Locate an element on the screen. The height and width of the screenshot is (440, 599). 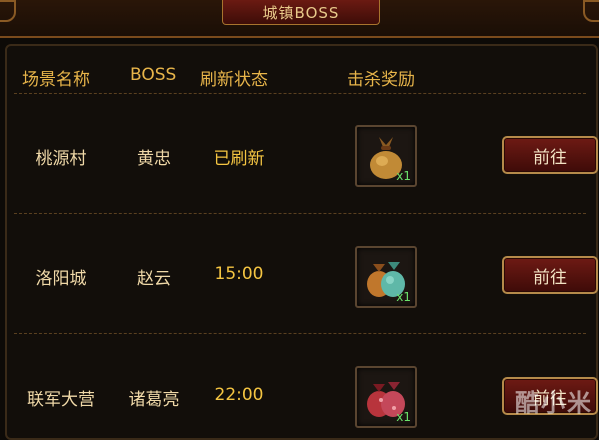
header-reward: 击杀奖励 is located at coordinates (381, 80).